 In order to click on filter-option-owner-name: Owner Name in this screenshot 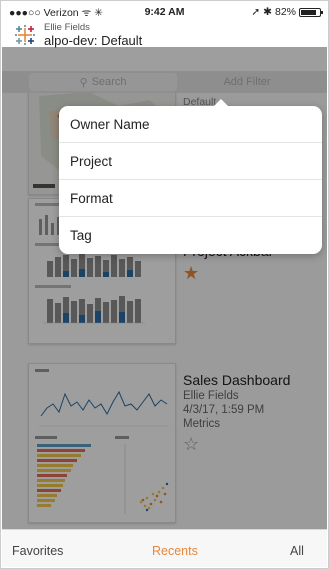, I will do `click(190, 124)`.